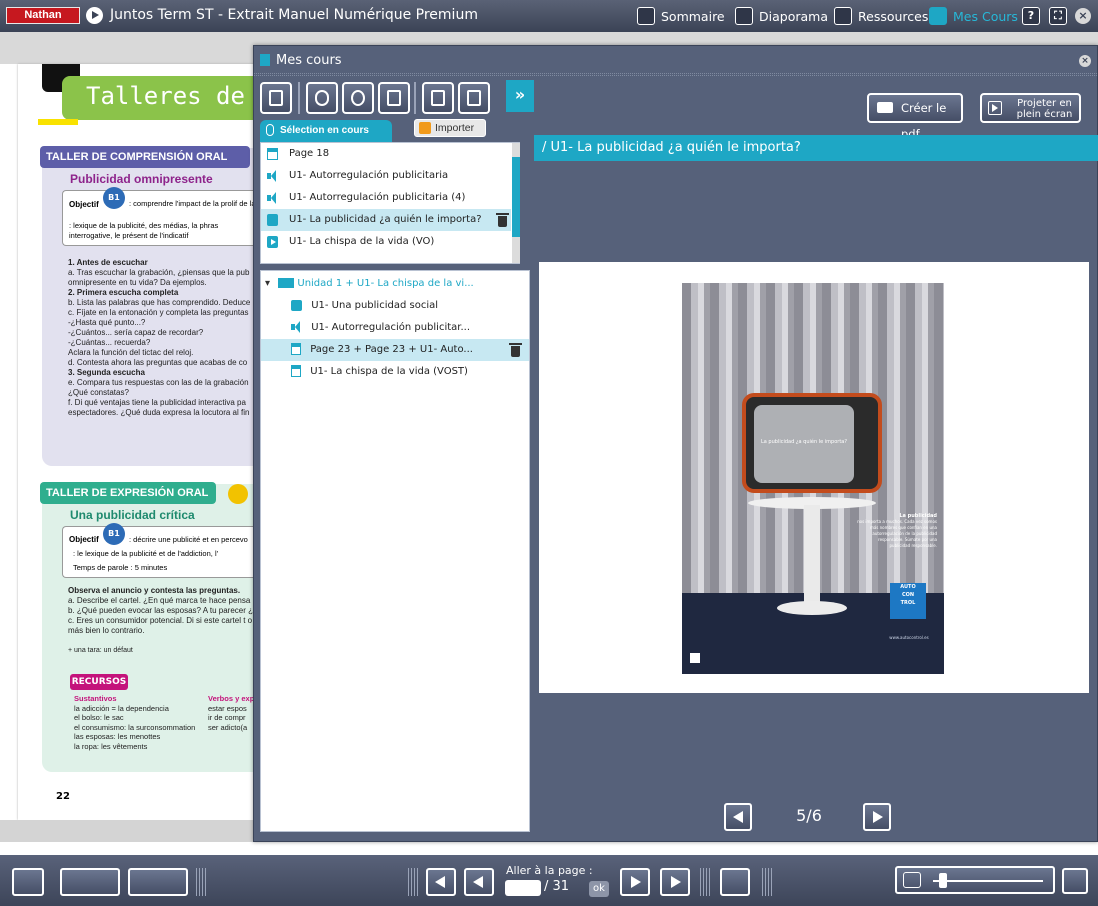  I want to click on attach-icon, so click(322, 98).